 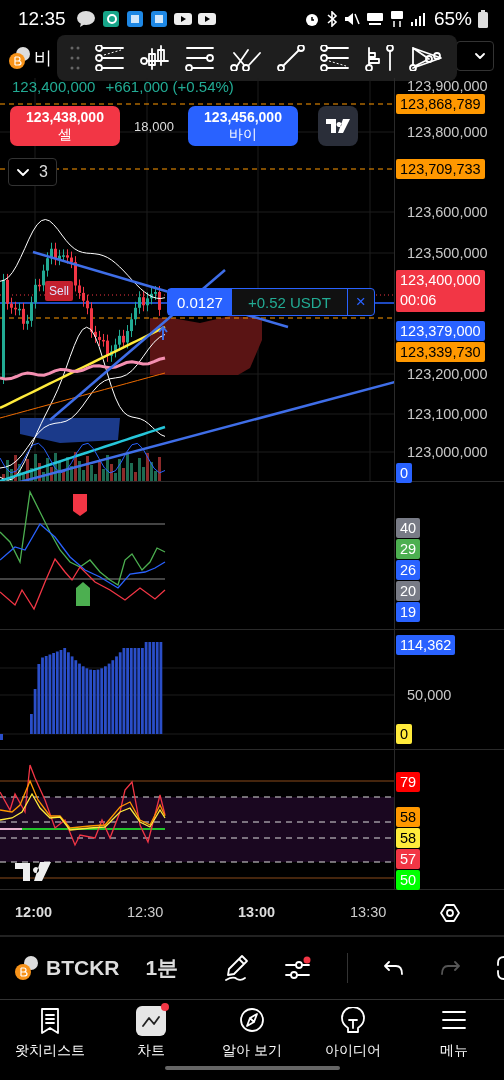 What do you see at coordinates (426, 645) in the screenshot?
I see `price-badge: 114,362` at bounding box center [426, 645].